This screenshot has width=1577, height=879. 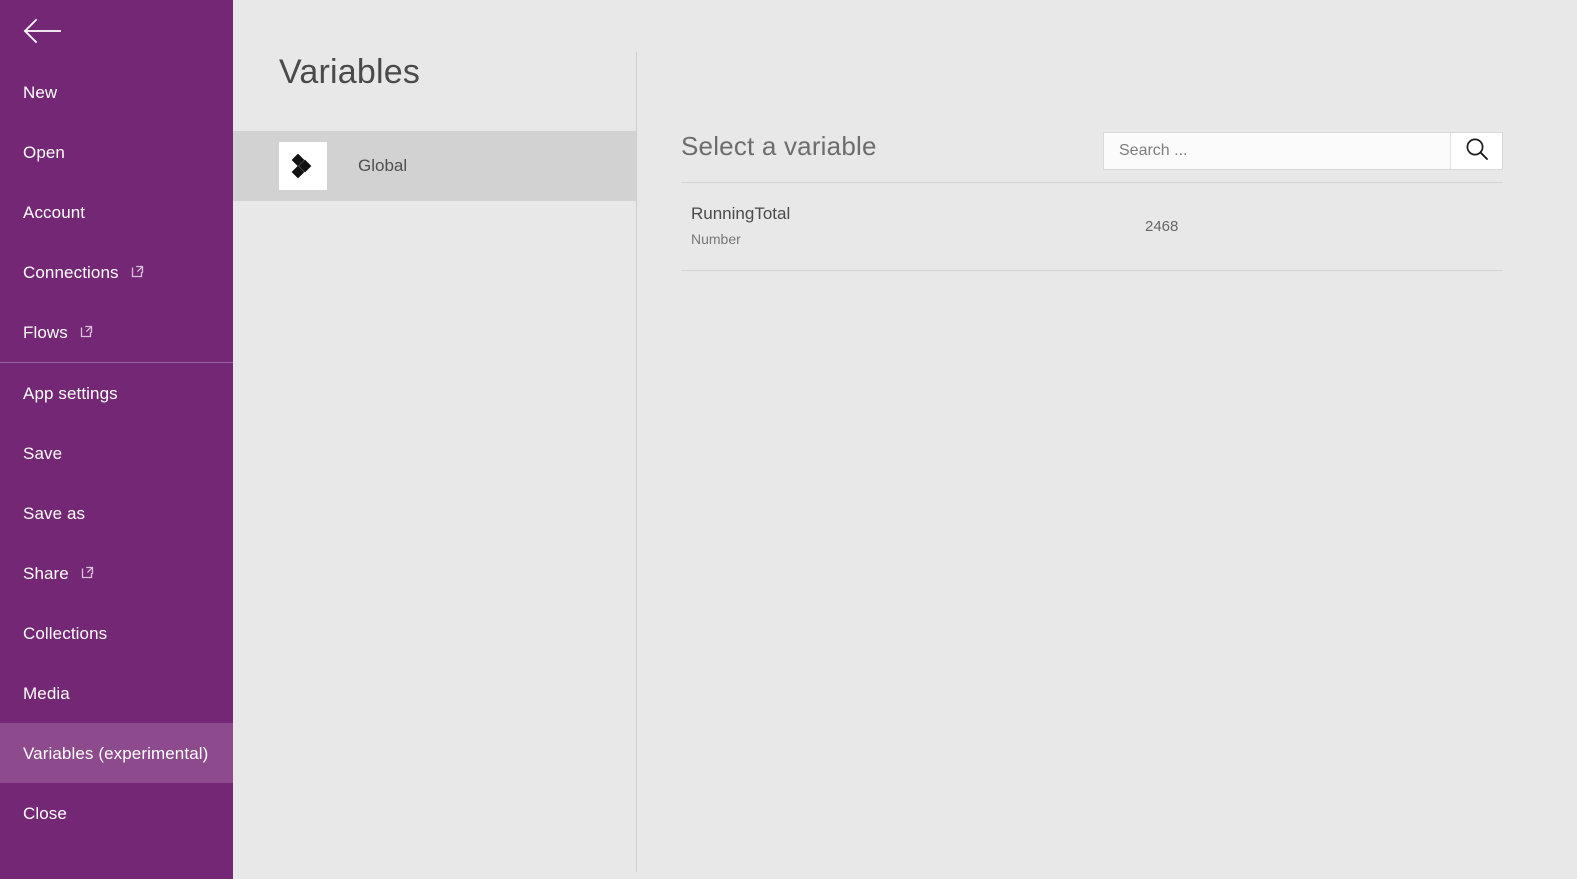 I want to click on sidebar-item-new: New, so click(x=116, y=92).